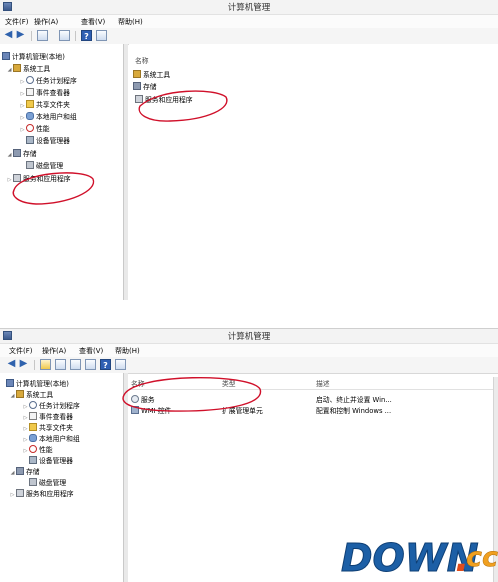  I want to click on list-item-label: 服务和应用程序, so click(169, 100).